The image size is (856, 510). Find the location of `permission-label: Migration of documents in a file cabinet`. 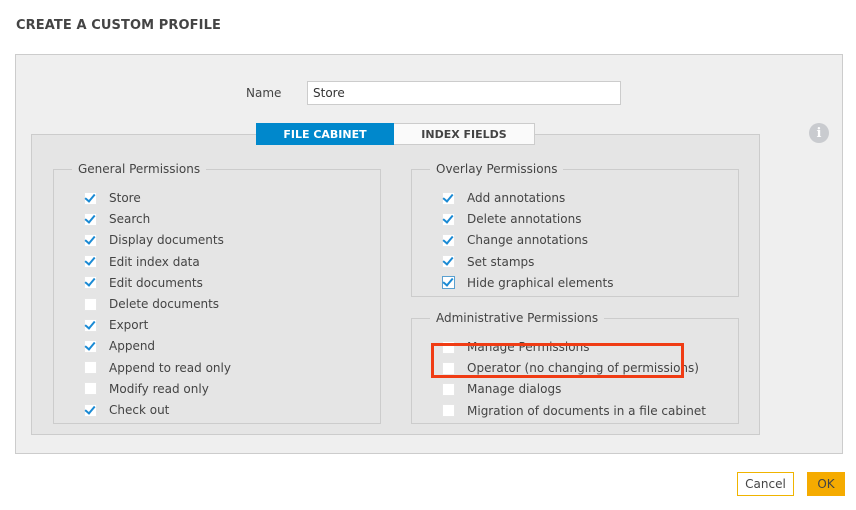

permission-label: Migration of documents in a file cabinet is located at coordinates (586, 410).